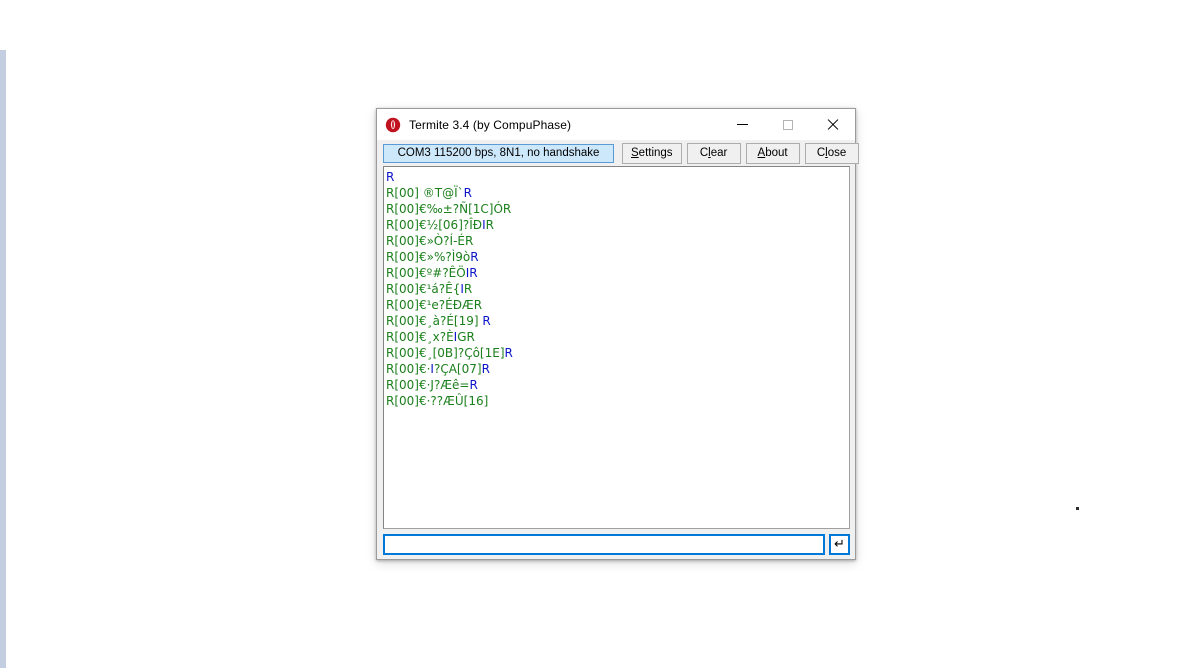 This screenshot has width=1180, height=668. Describe the element at coordinates (430, 241) in the screenshot. I see `terminal-segment: R[00]€»Ò?Í-ÉR` at that location.